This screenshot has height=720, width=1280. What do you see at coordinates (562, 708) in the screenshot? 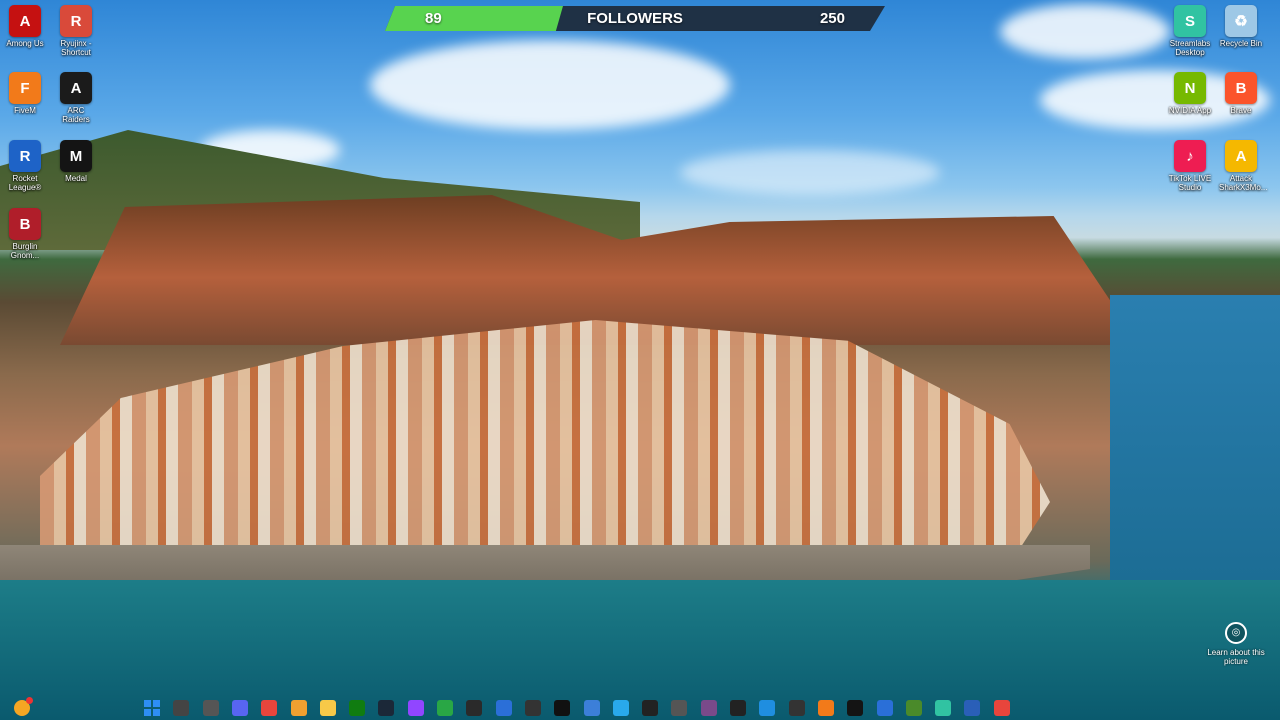
I see `tiktok-icon` at bounding box center [562, 708].